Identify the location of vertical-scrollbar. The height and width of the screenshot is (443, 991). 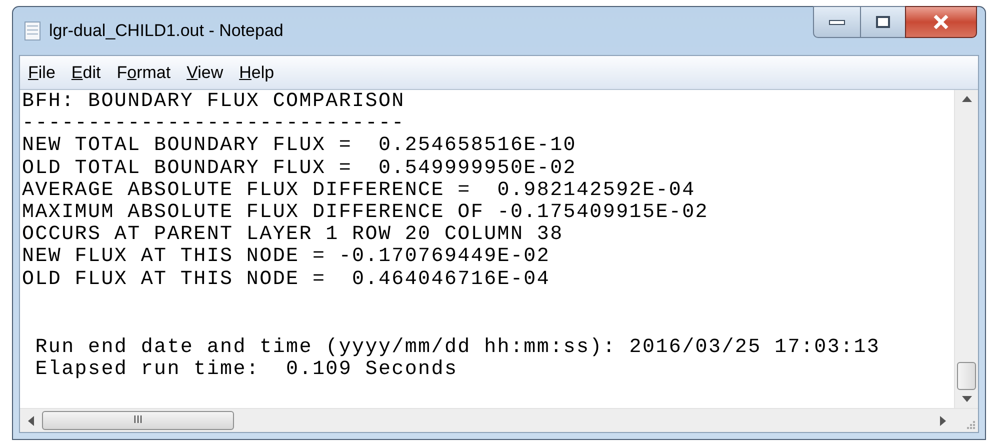
(966, 249).